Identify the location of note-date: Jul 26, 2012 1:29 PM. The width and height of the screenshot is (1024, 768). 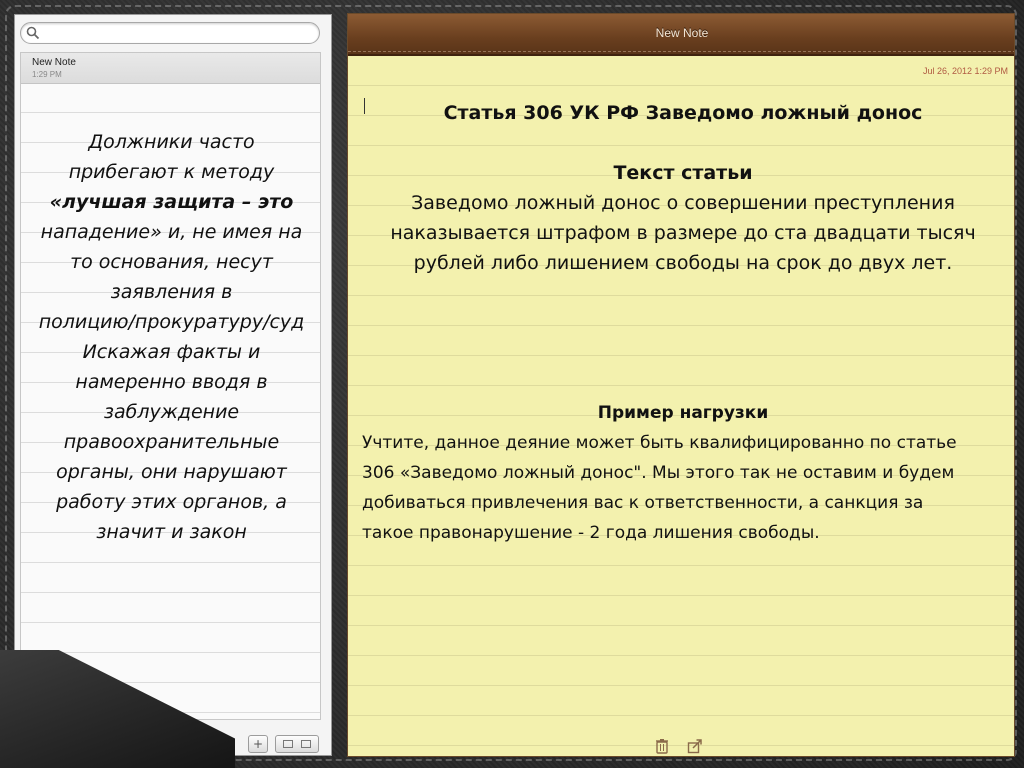
(965, 71).